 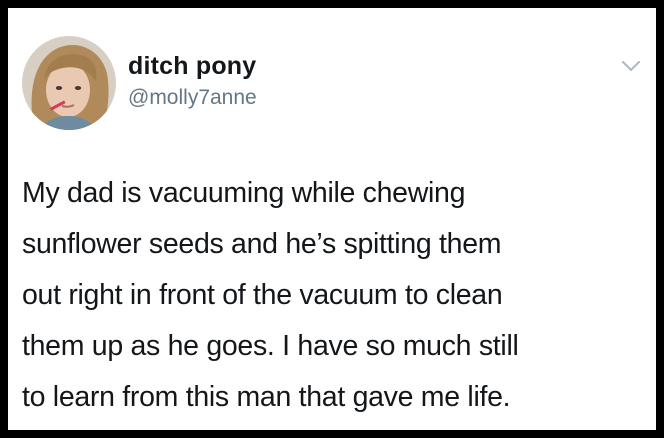 I want to click on chevron-down-icon, so click(x=631, y=66).